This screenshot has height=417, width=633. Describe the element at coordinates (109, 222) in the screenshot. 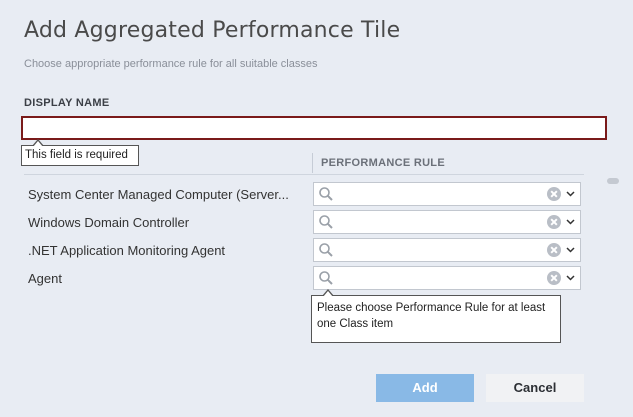

I see `class-name: Windows Domain Controller` at that location.